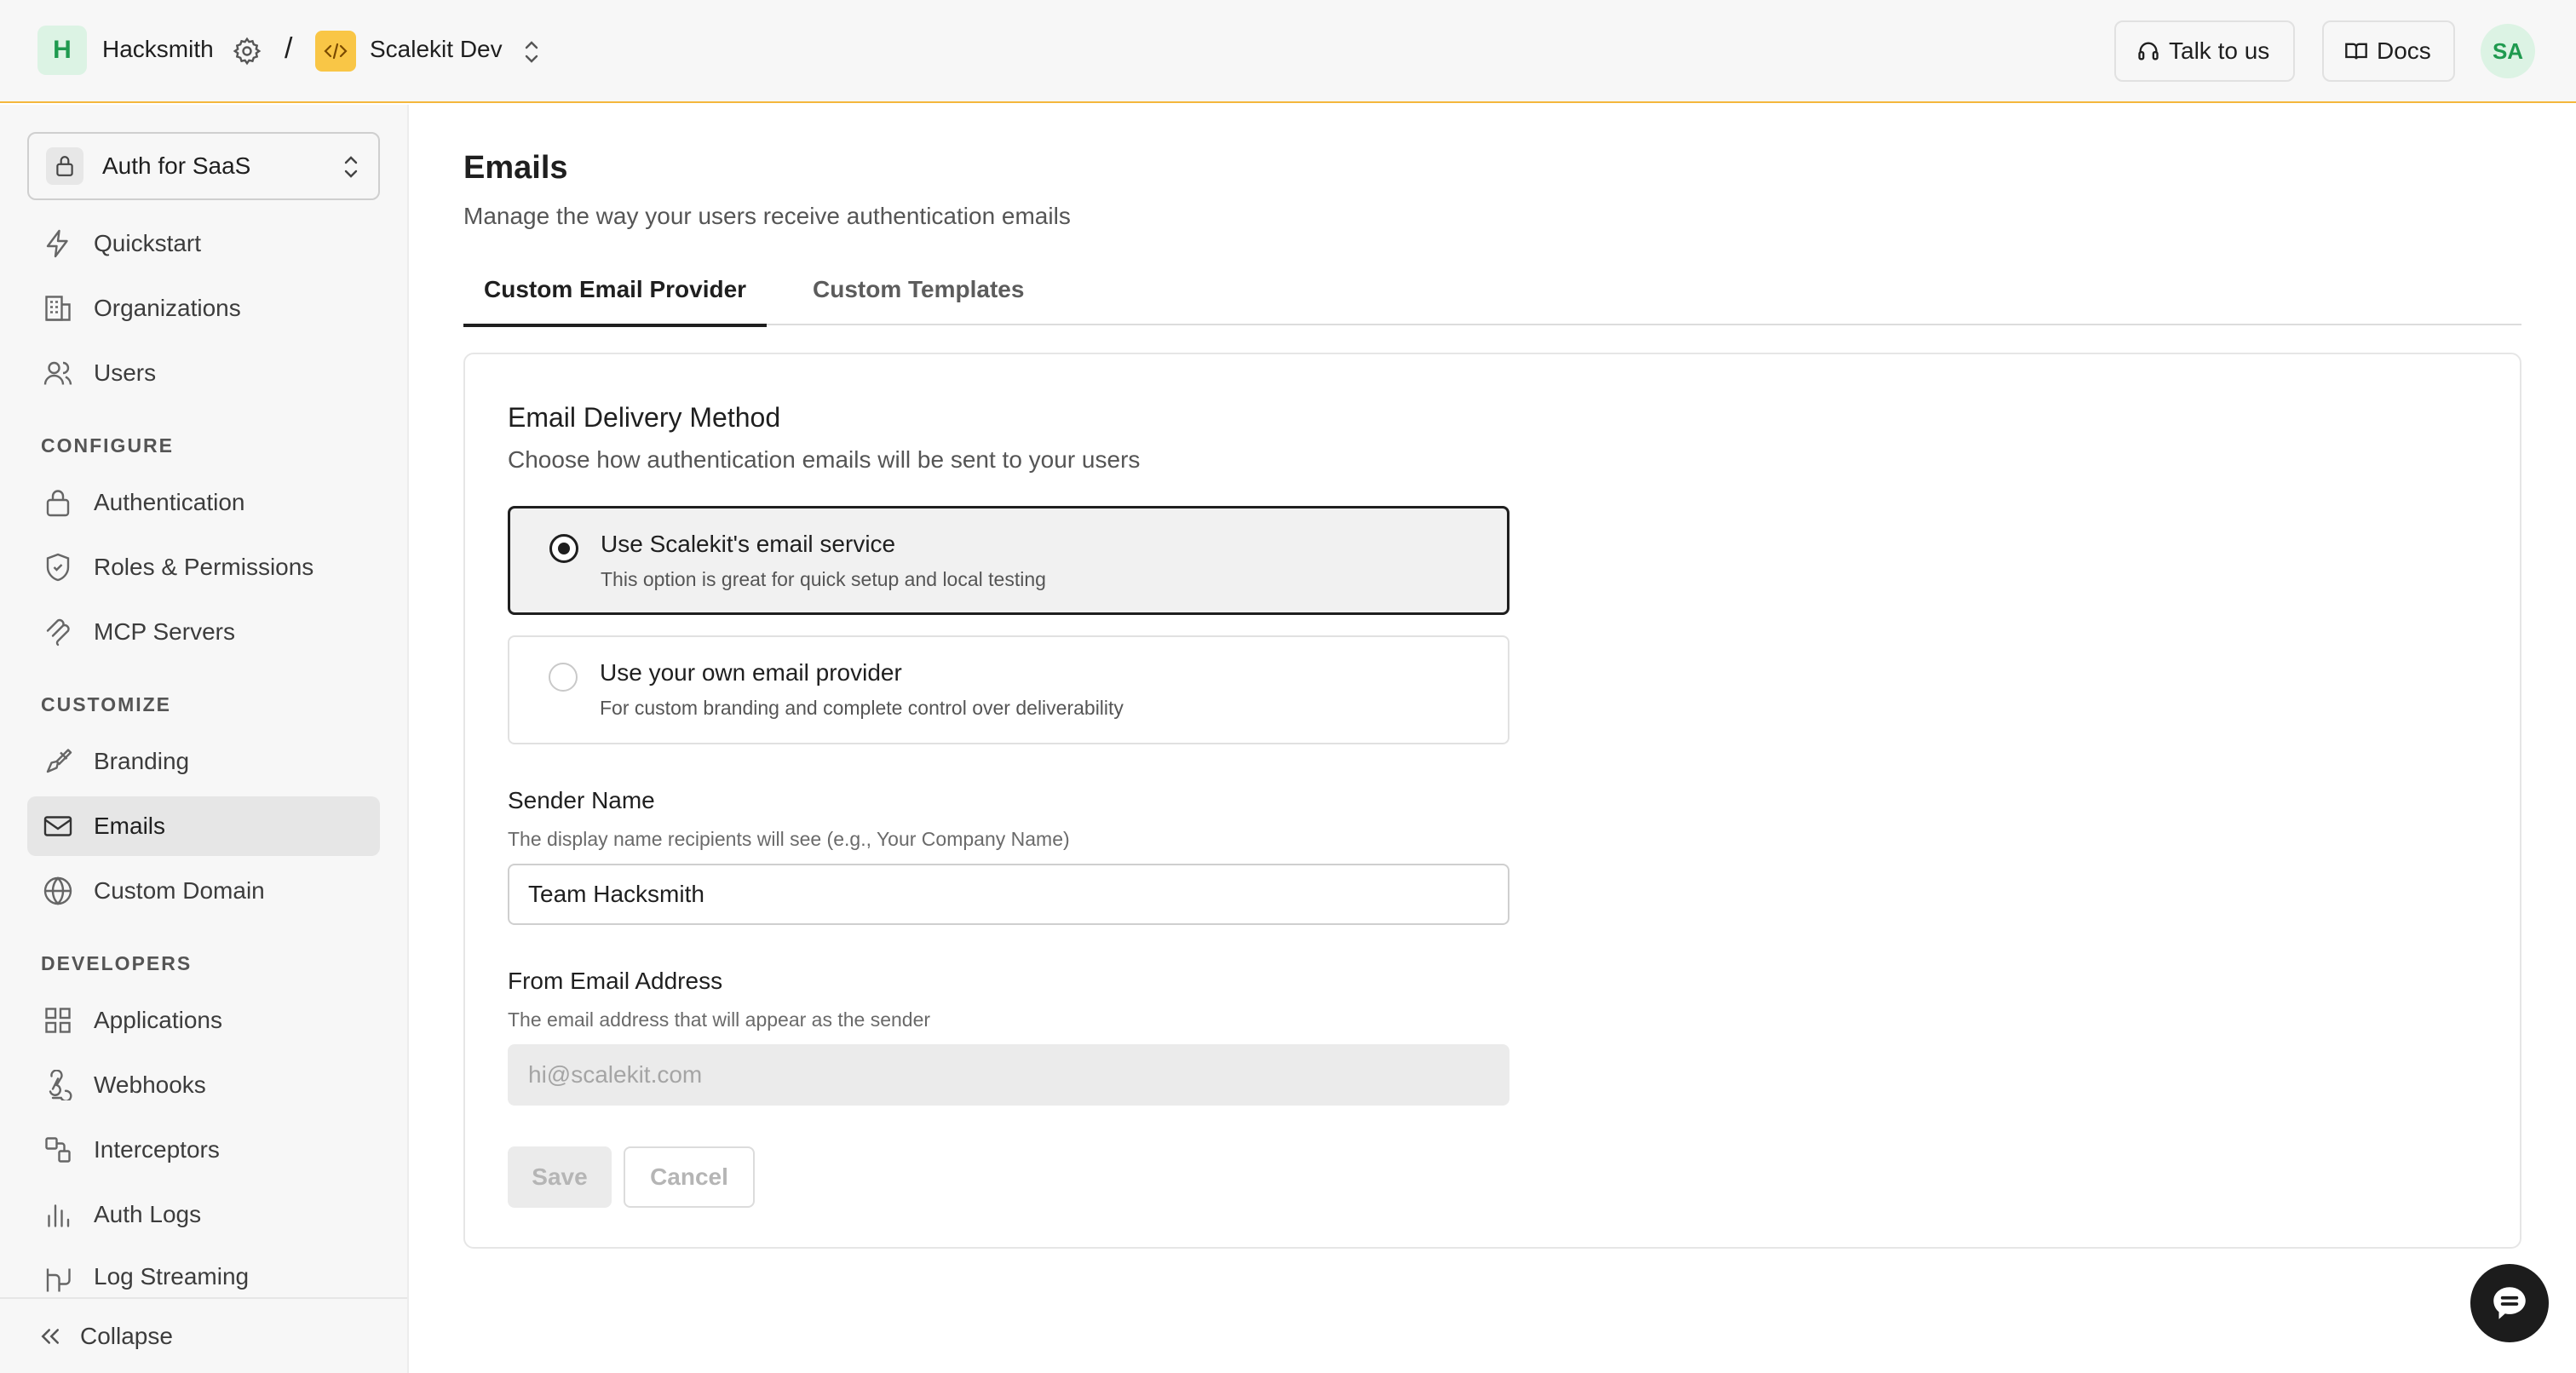 The image size is (2576, 1373). I want to click on sidebar-item-organizations: Organizations, so click(204, 308).